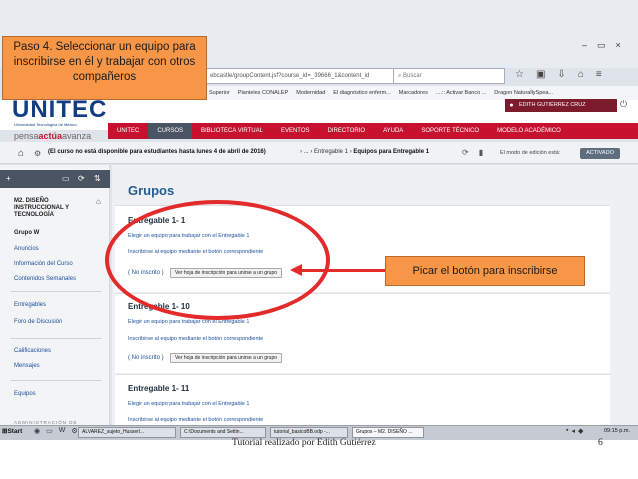  Describe the element at coordinates (45, 124) in the screenshot. I see `logo-subtitle: Universidad Tecnológica de México` at that location.